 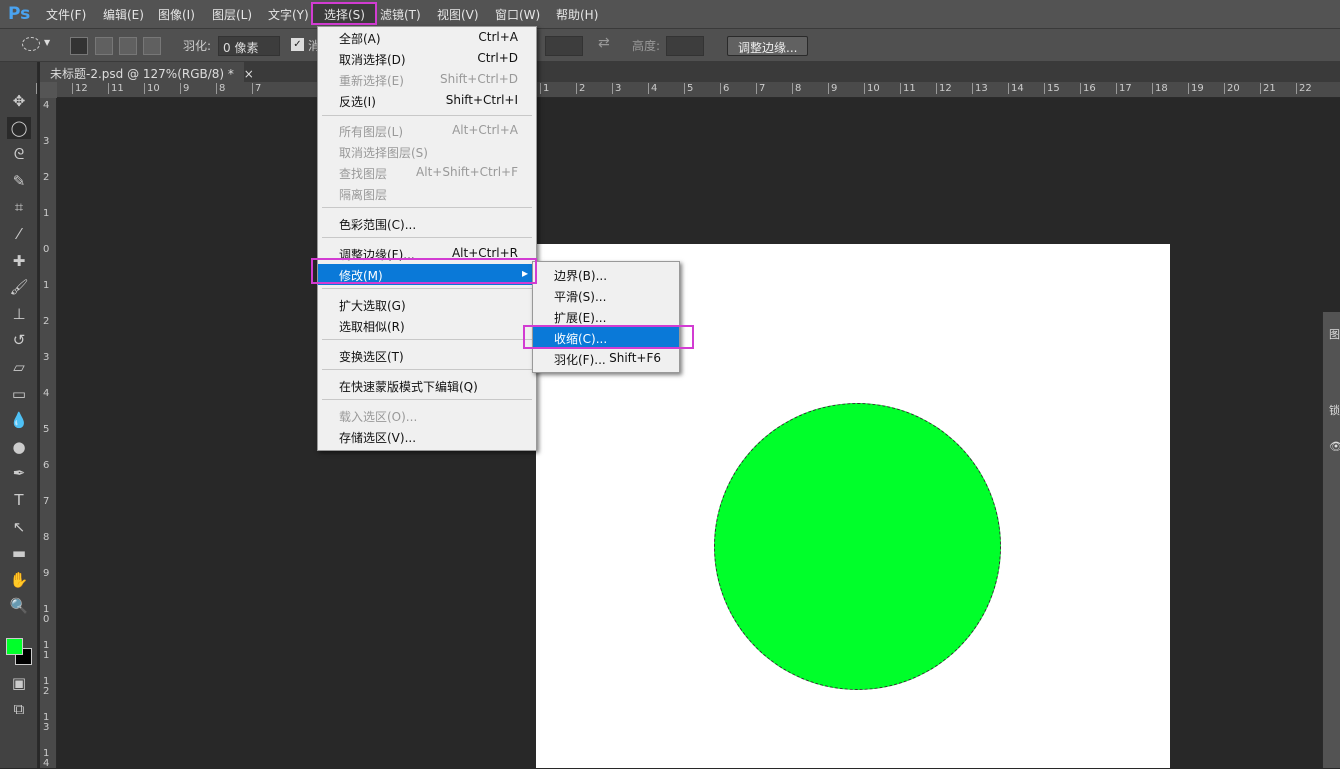 I want to click on menu-item: 在快速蒙版模式下编辑(Q), so click(x=427, y=385).